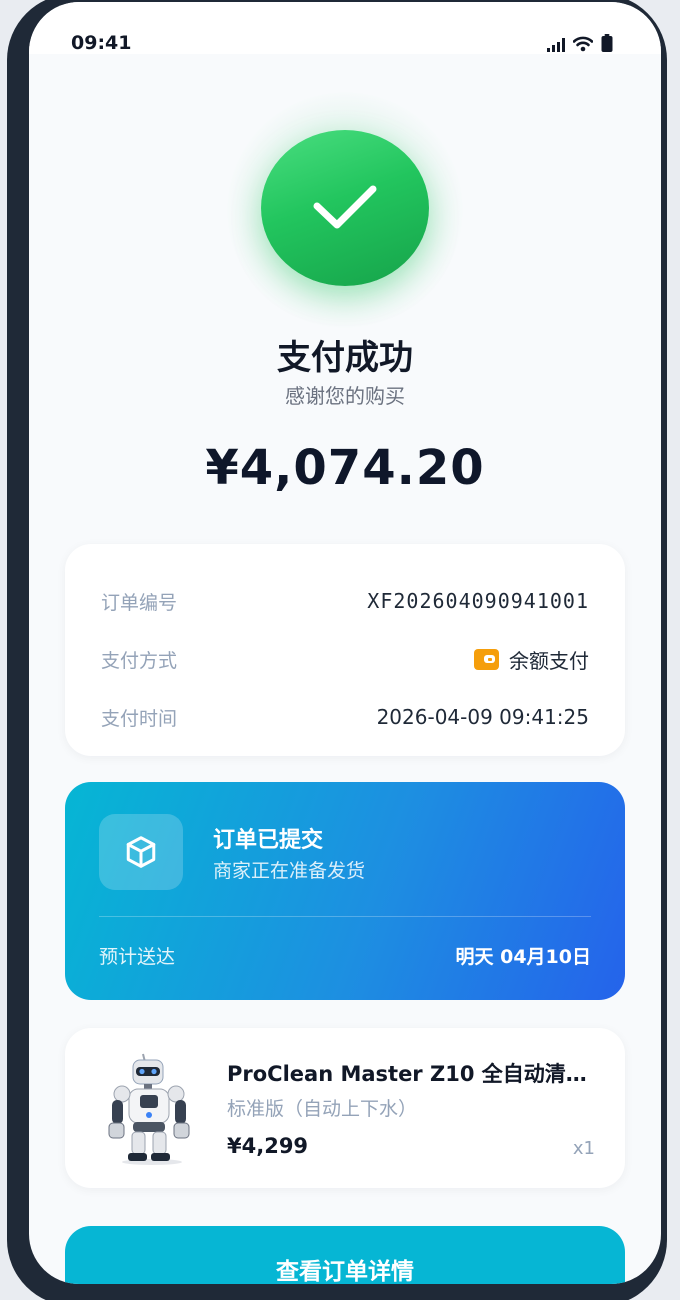  I want to click on product-quantity: x1, so click(583, 1148).